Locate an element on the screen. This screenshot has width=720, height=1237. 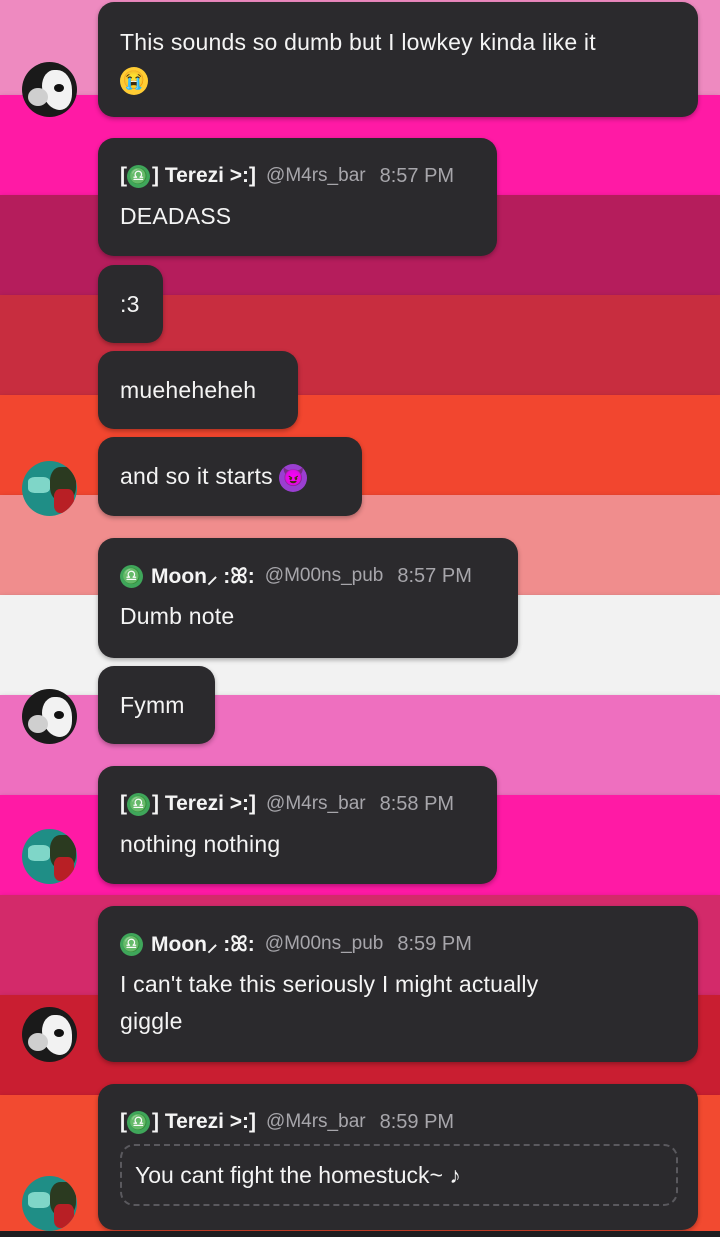
smiling-devil-face-icon: 😈 is located at coordinates (293, 477).